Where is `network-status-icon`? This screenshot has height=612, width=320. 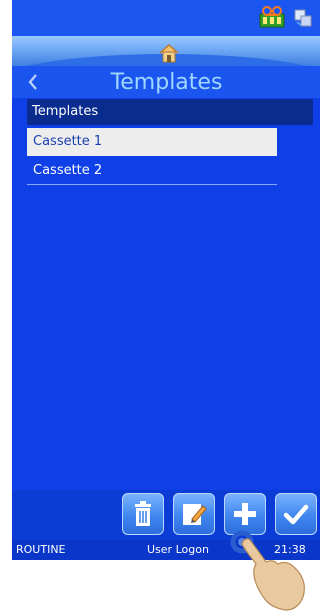 network-status-icon is located at coordinates (303, 18).